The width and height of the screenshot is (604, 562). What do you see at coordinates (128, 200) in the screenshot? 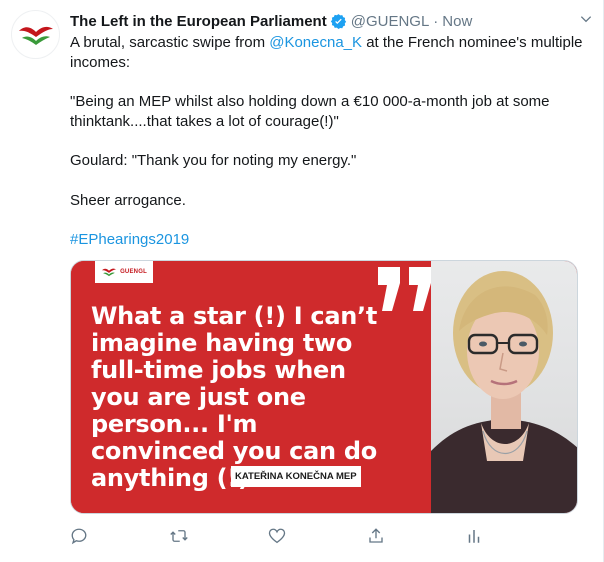
I see `tweet-line-closing: Sheer arrogance.` at bounding box center [128, 200].